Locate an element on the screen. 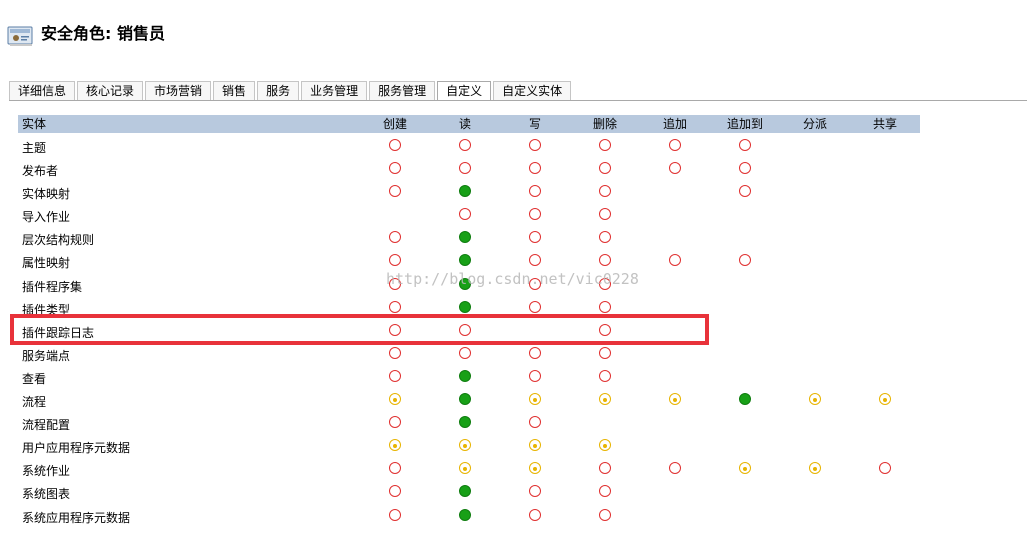 The image size is (1027, 539). column-header-0: 创建 is located at coordinates (395, 124).